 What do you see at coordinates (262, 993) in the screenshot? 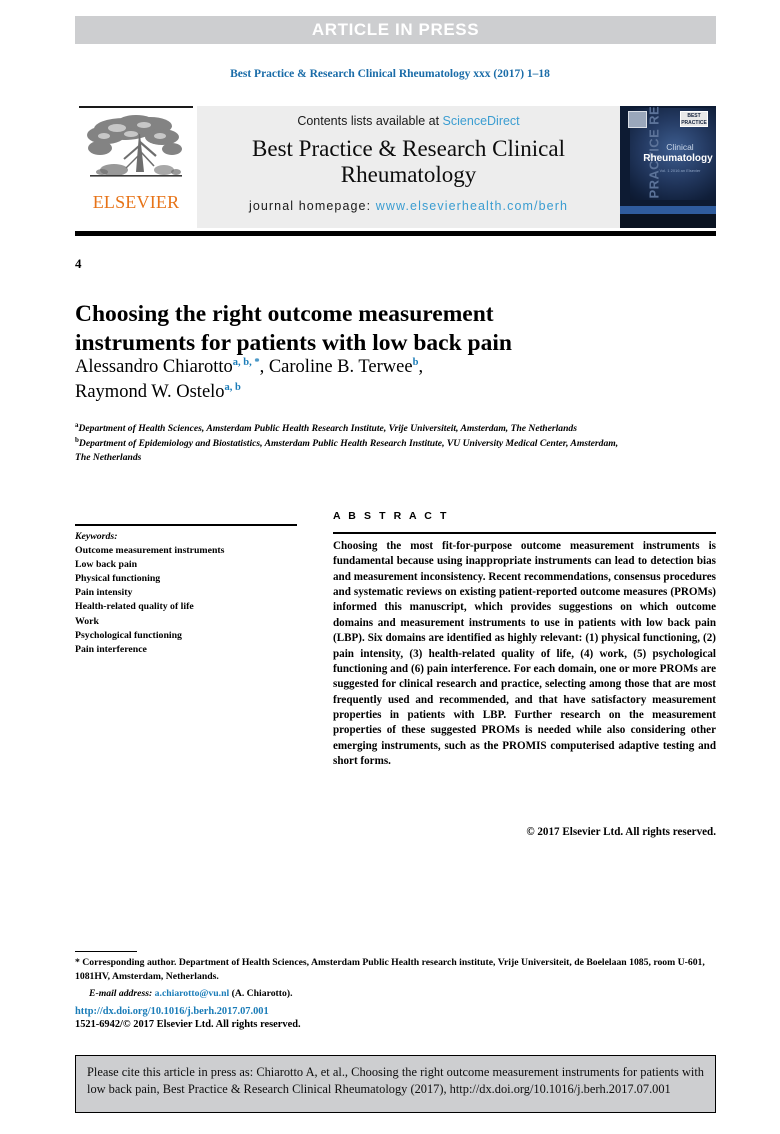
I see `email-owner-suffix: (A. Chiarotto).` at bounding box center [262, 993].